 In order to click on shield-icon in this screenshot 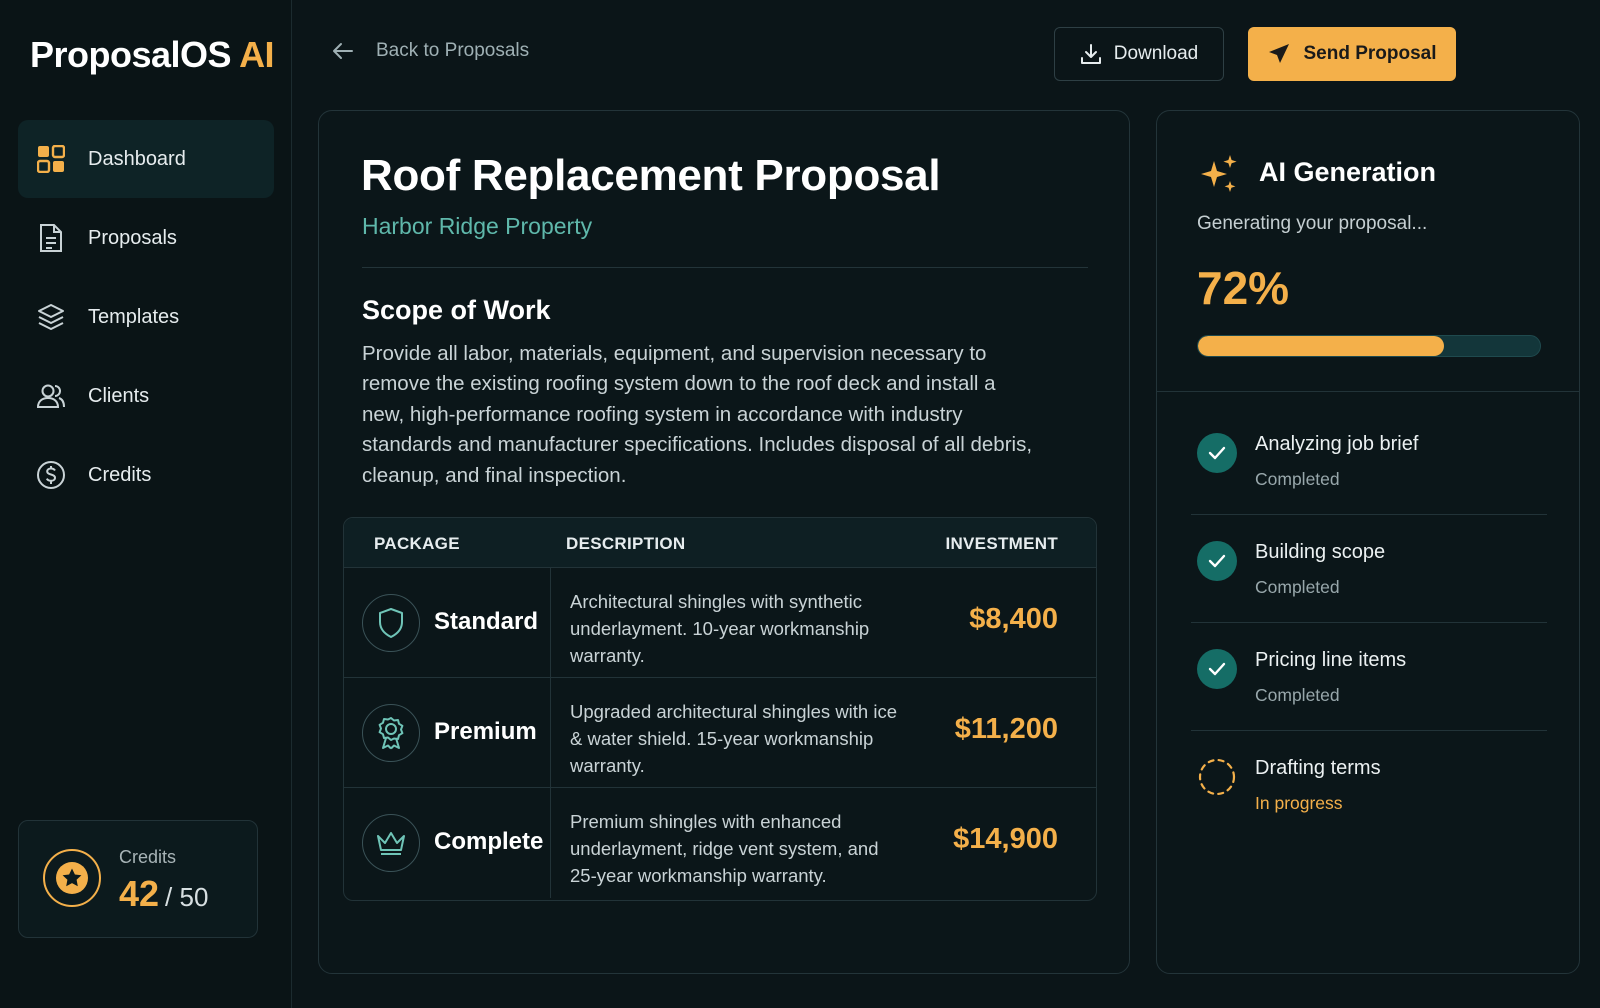, I will do `click(391, 623)`.